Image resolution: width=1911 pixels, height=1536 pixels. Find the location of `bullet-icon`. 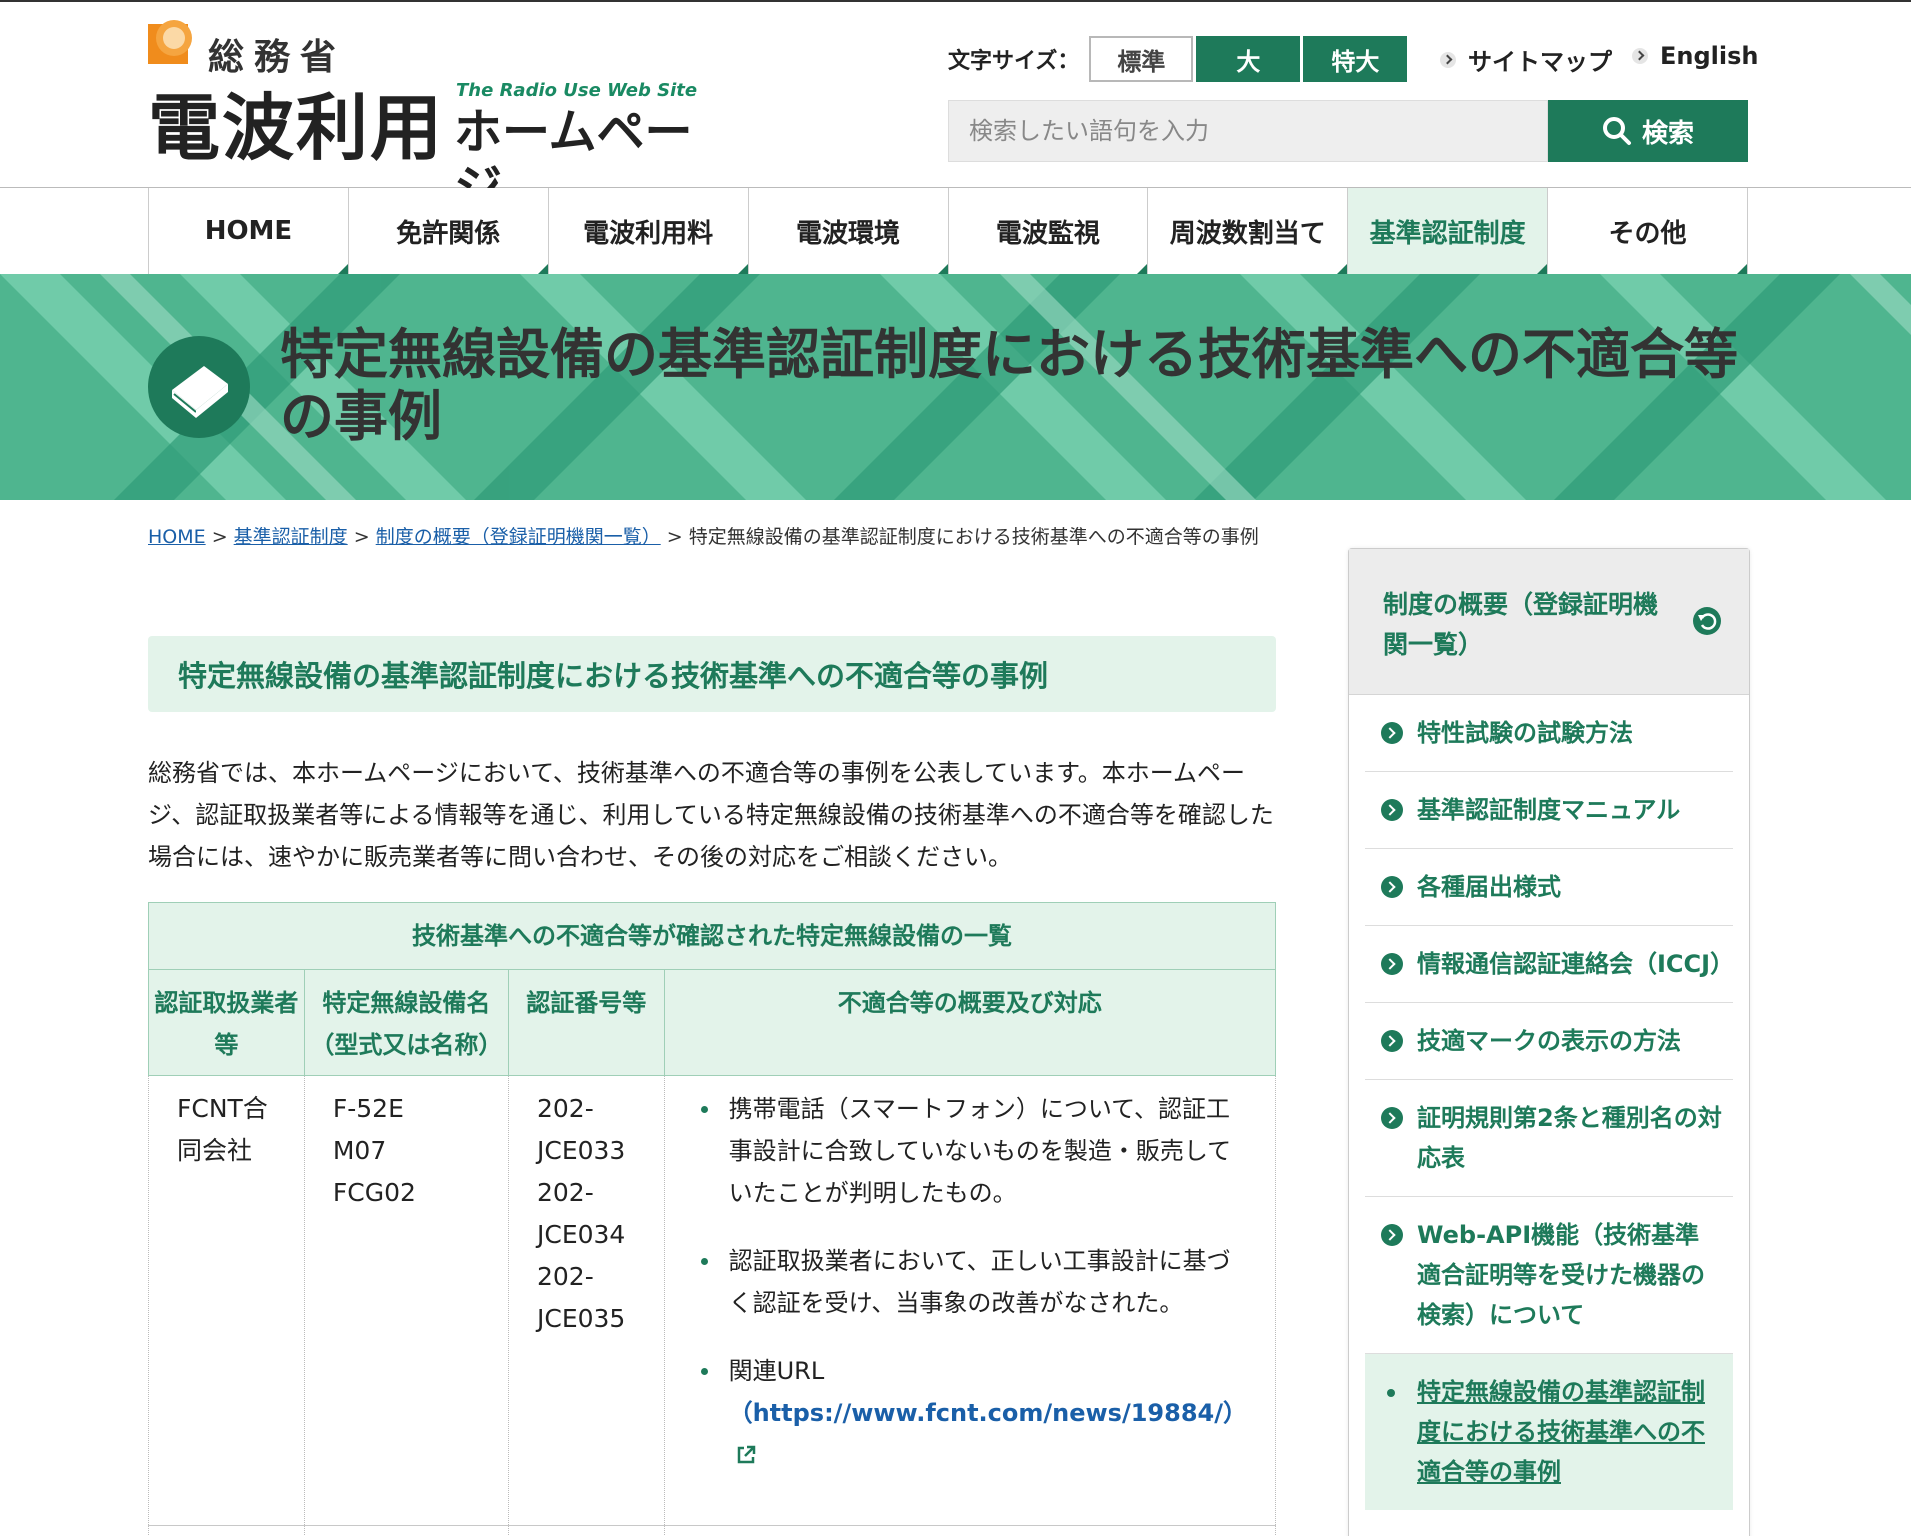

bullet-icon is located at coordinates (1391, 1393).